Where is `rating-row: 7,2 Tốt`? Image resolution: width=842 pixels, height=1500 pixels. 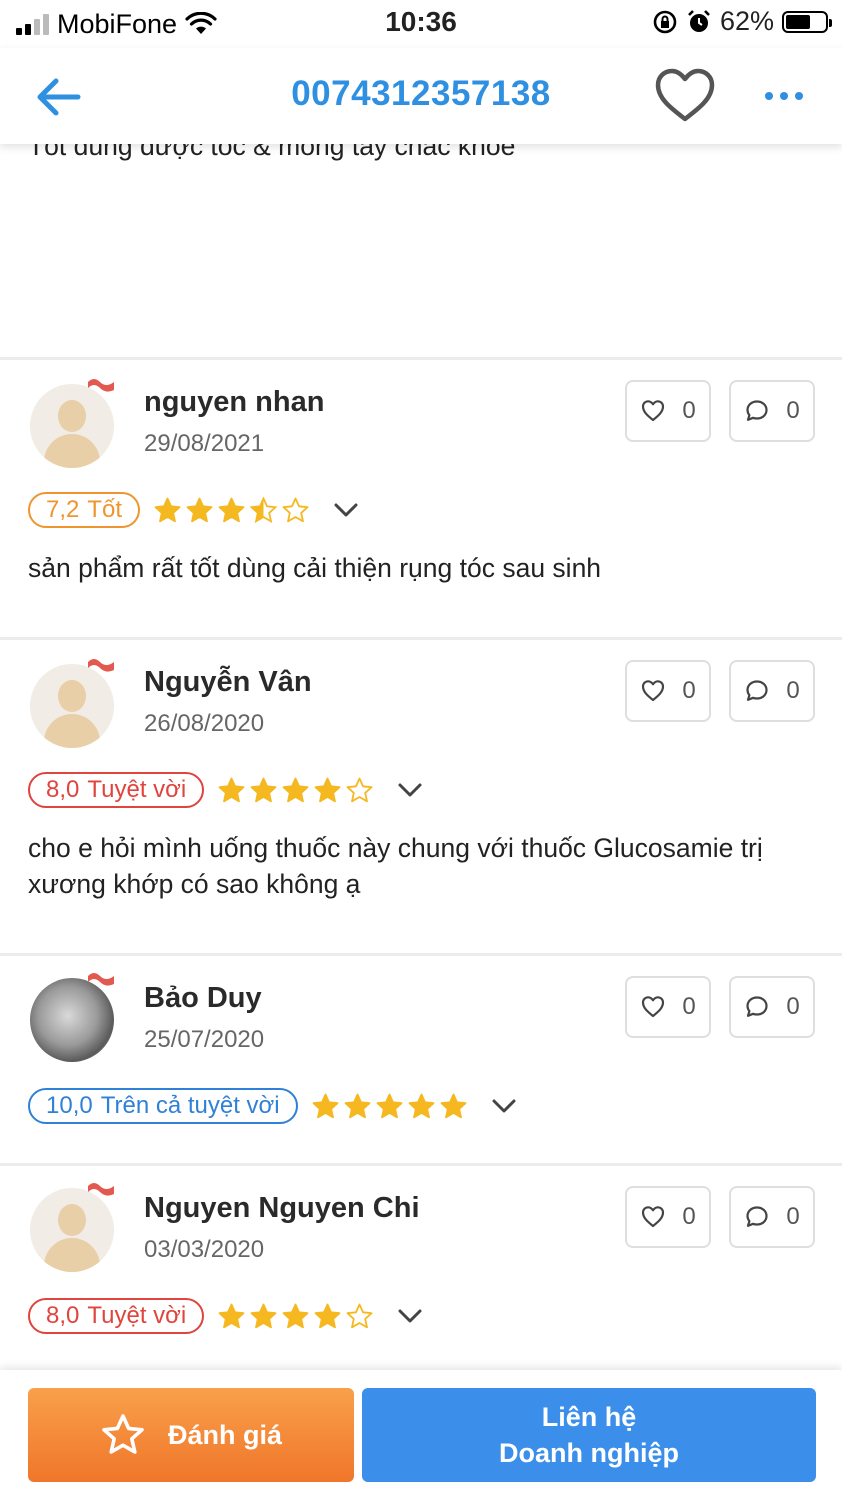 rating-row: 7,2 Tốt is located at coordinates (193, 510).